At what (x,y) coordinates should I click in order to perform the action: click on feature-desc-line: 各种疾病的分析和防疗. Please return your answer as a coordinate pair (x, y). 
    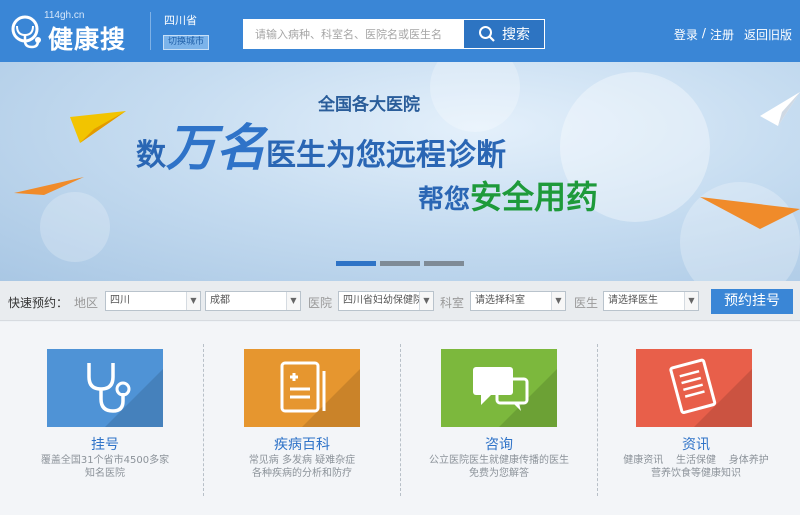
    Looking at the image, I should click on (302, 473).